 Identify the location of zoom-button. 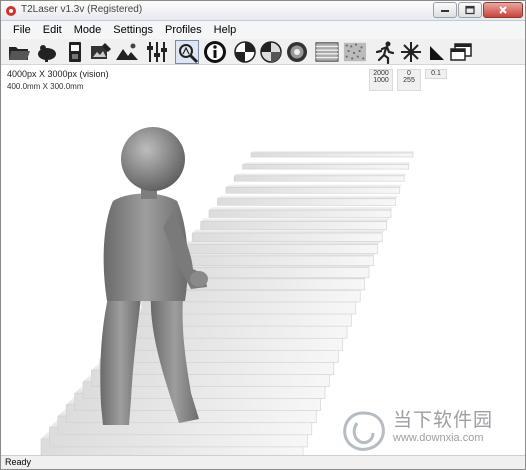
(187, 52).